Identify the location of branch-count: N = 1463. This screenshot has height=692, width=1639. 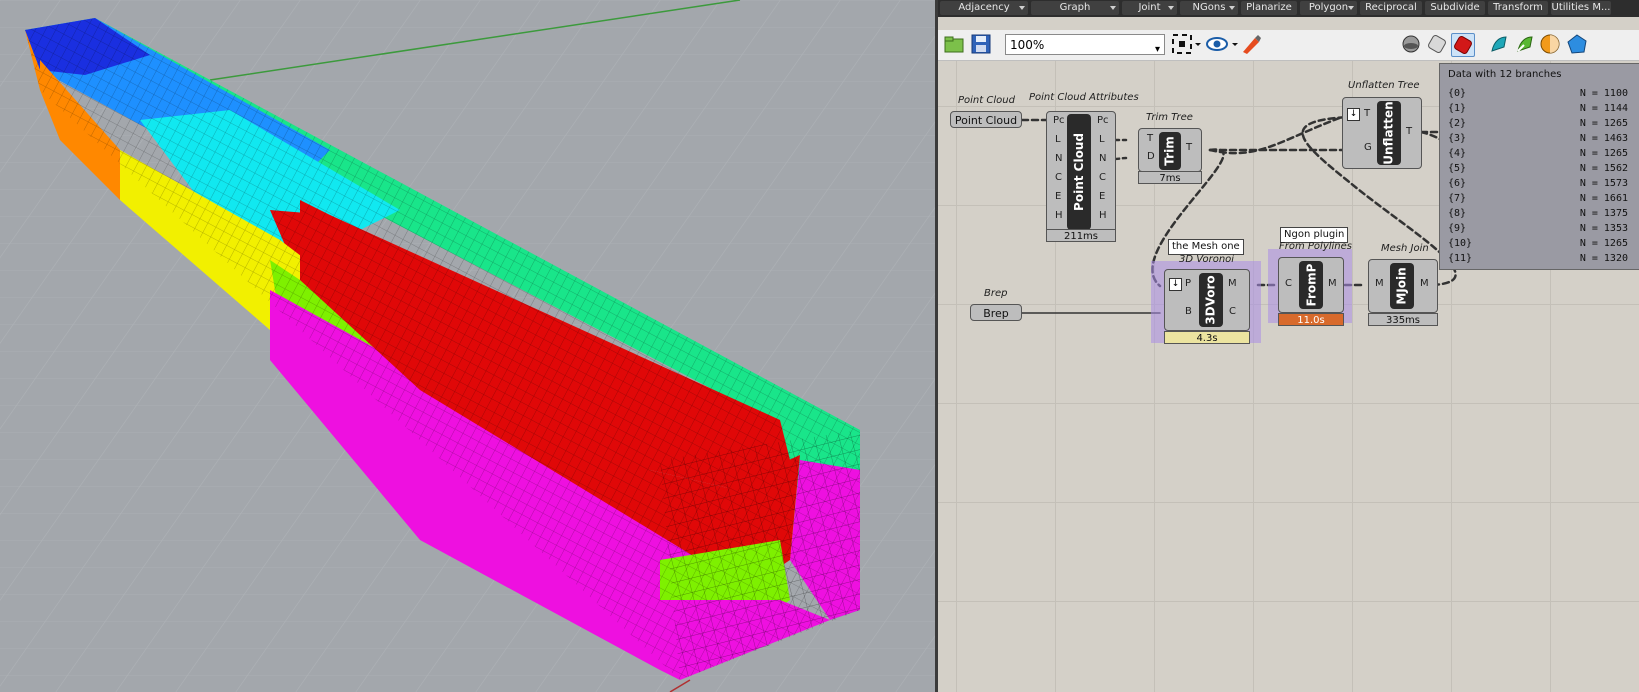
(1603, 138).